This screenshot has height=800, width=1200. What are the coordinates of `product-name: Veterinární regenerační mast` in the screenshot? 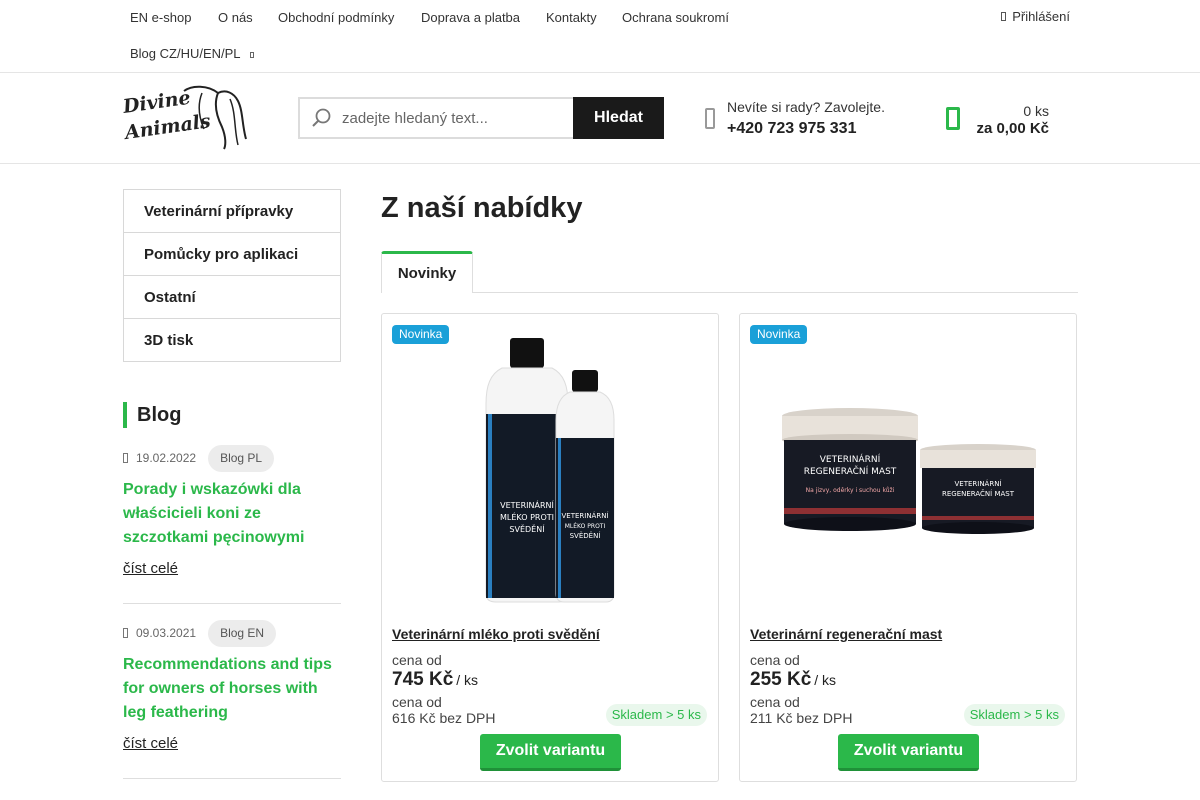 It's located at (846, 634).